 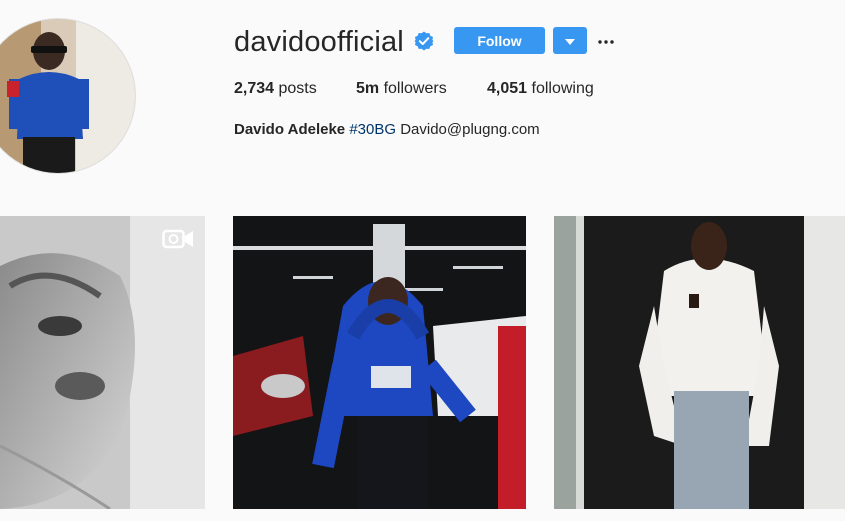 I want to click on bio-contact: Davido@plugng.com, so click(x=470, y=129).